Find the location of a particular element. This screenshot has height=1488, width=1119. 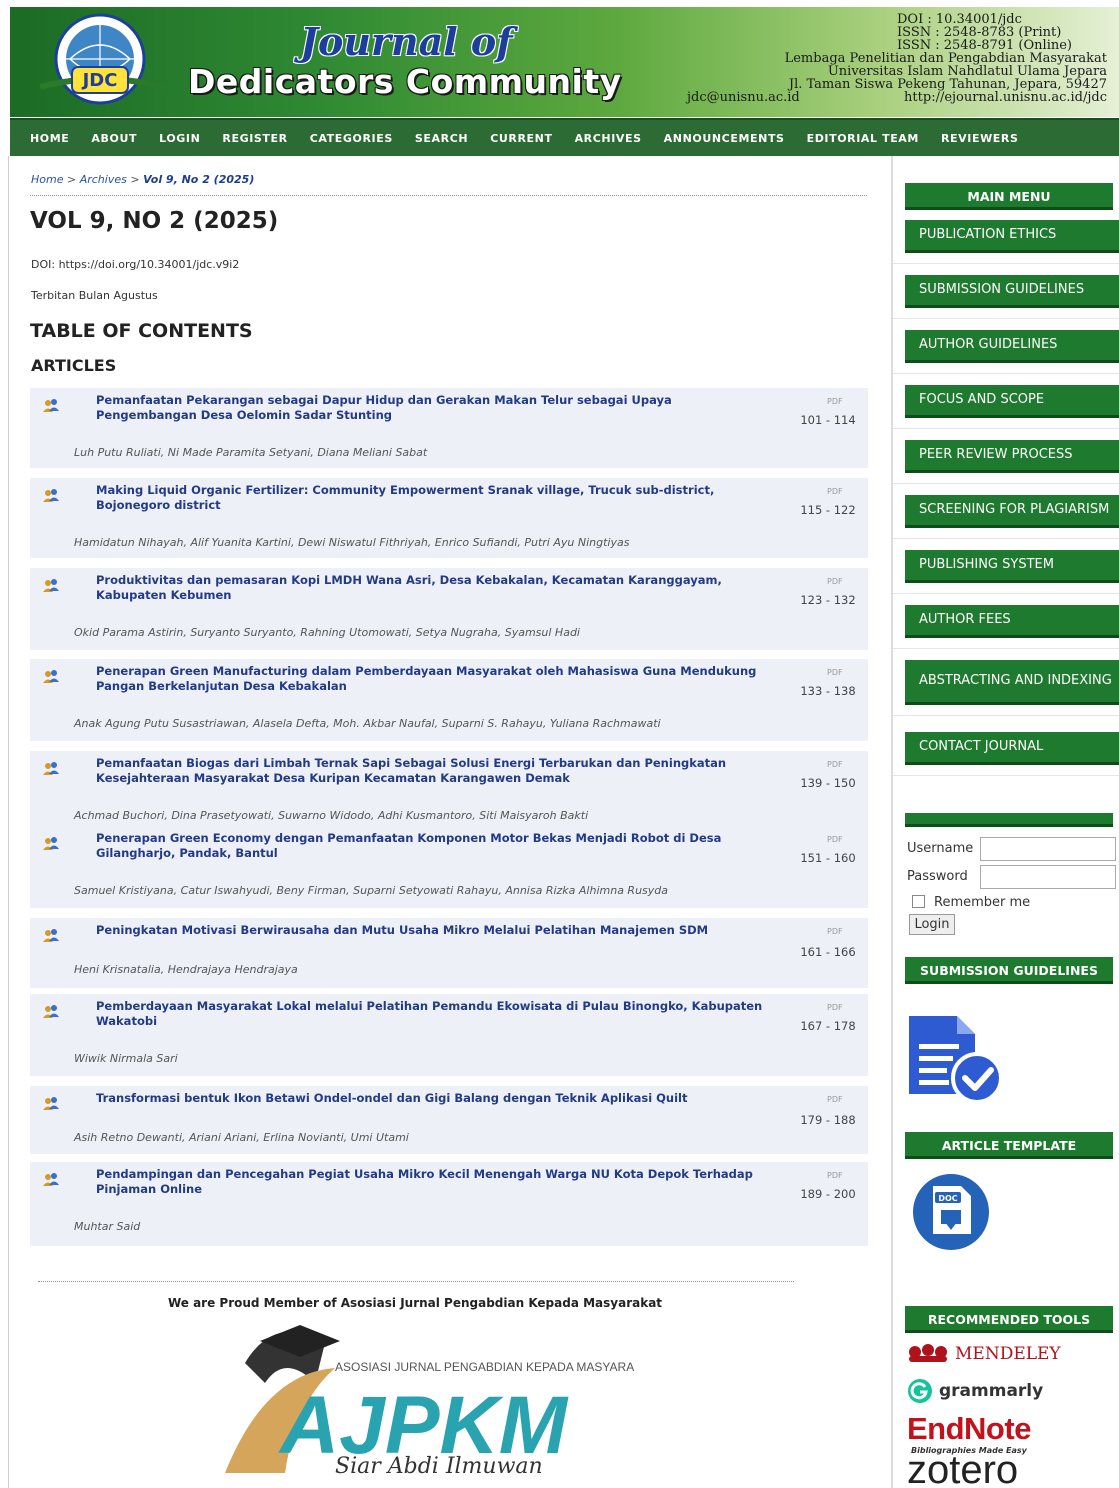

mendeley-link: MENDELEY is located at coordinates (984, 1354).